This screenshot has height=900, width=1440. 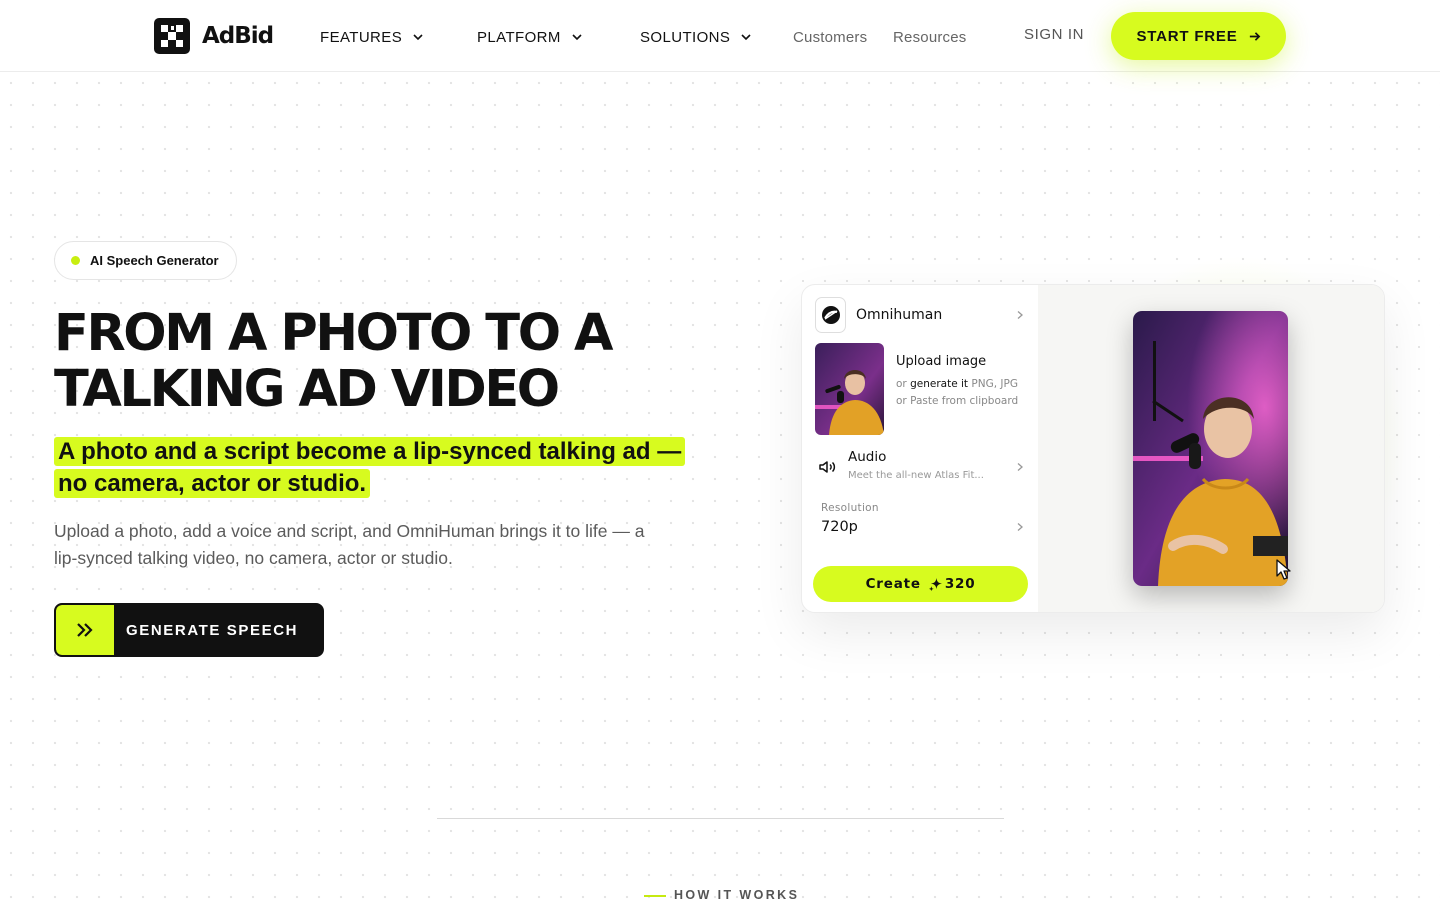 I want to click on credits-value: 320, so click(x=960, y=584).